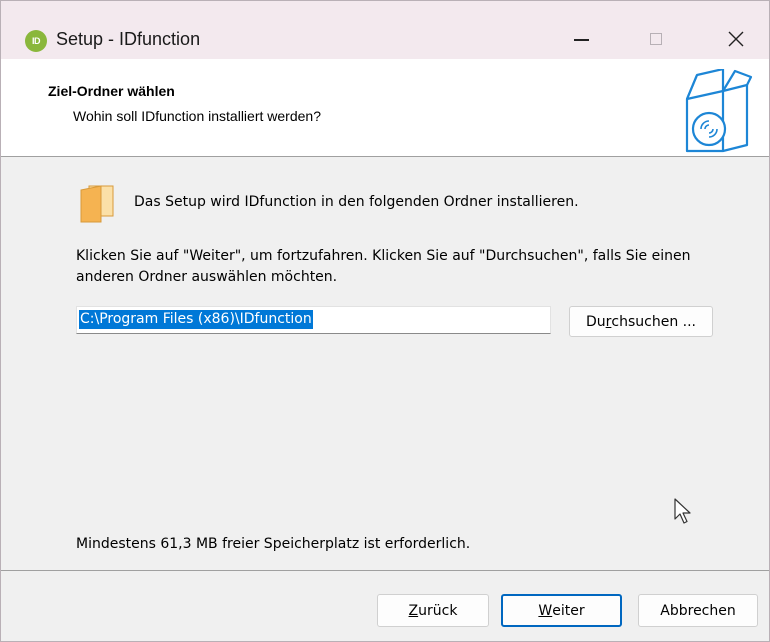 The width and height of the screenshot is (770, 642). I want to click on footer-divider, so click(385, 570).